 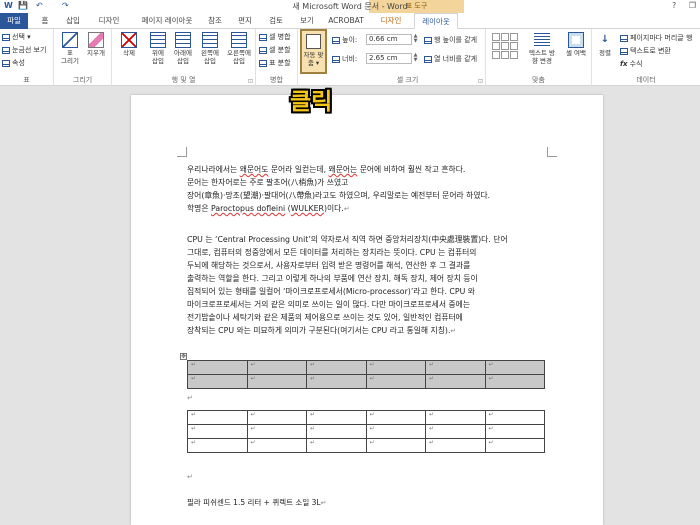 What do you see at coordinates (514, 37) in the screenshot?
I see `align-top-right-icon` at bounding box center [514, 37].